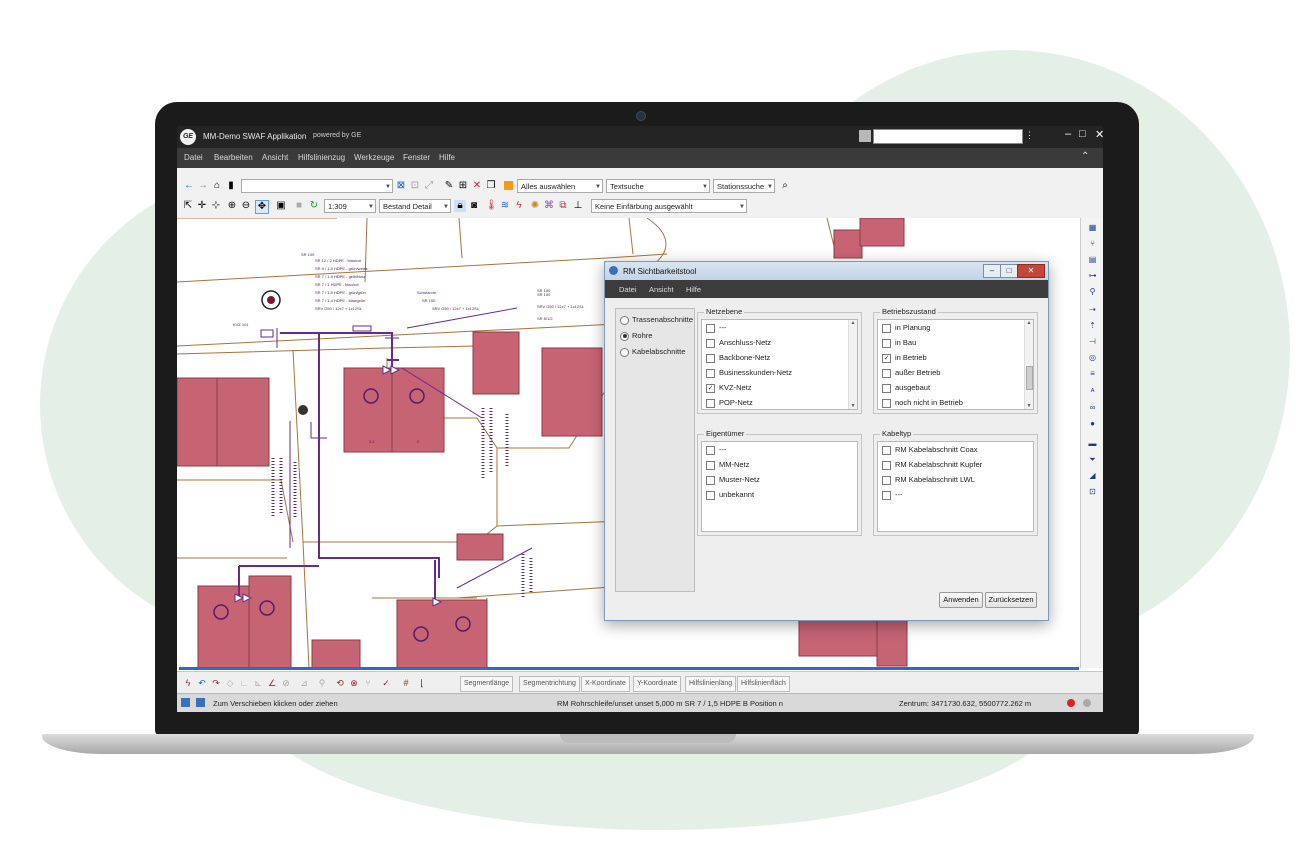 This screenshot has width=1296, height=860. What do you see at coordinates (487, 684) in the screenshot?
I see `segment-length-field: Segmentlänge` at bounding box center [487, 684].